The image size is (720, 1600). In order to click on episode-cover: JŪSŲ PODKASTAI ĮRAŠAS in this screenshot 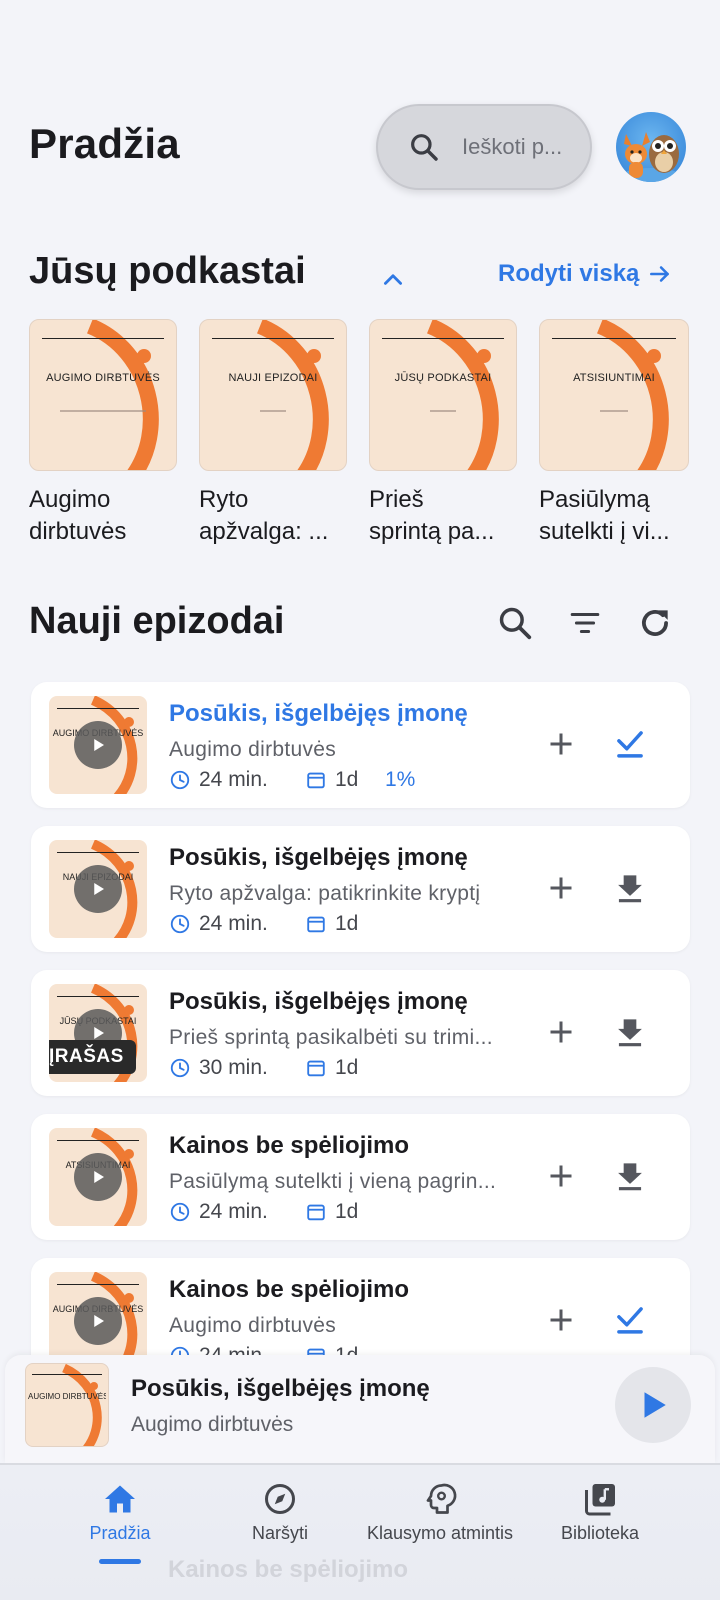, I will do `click(98, 1033)`.